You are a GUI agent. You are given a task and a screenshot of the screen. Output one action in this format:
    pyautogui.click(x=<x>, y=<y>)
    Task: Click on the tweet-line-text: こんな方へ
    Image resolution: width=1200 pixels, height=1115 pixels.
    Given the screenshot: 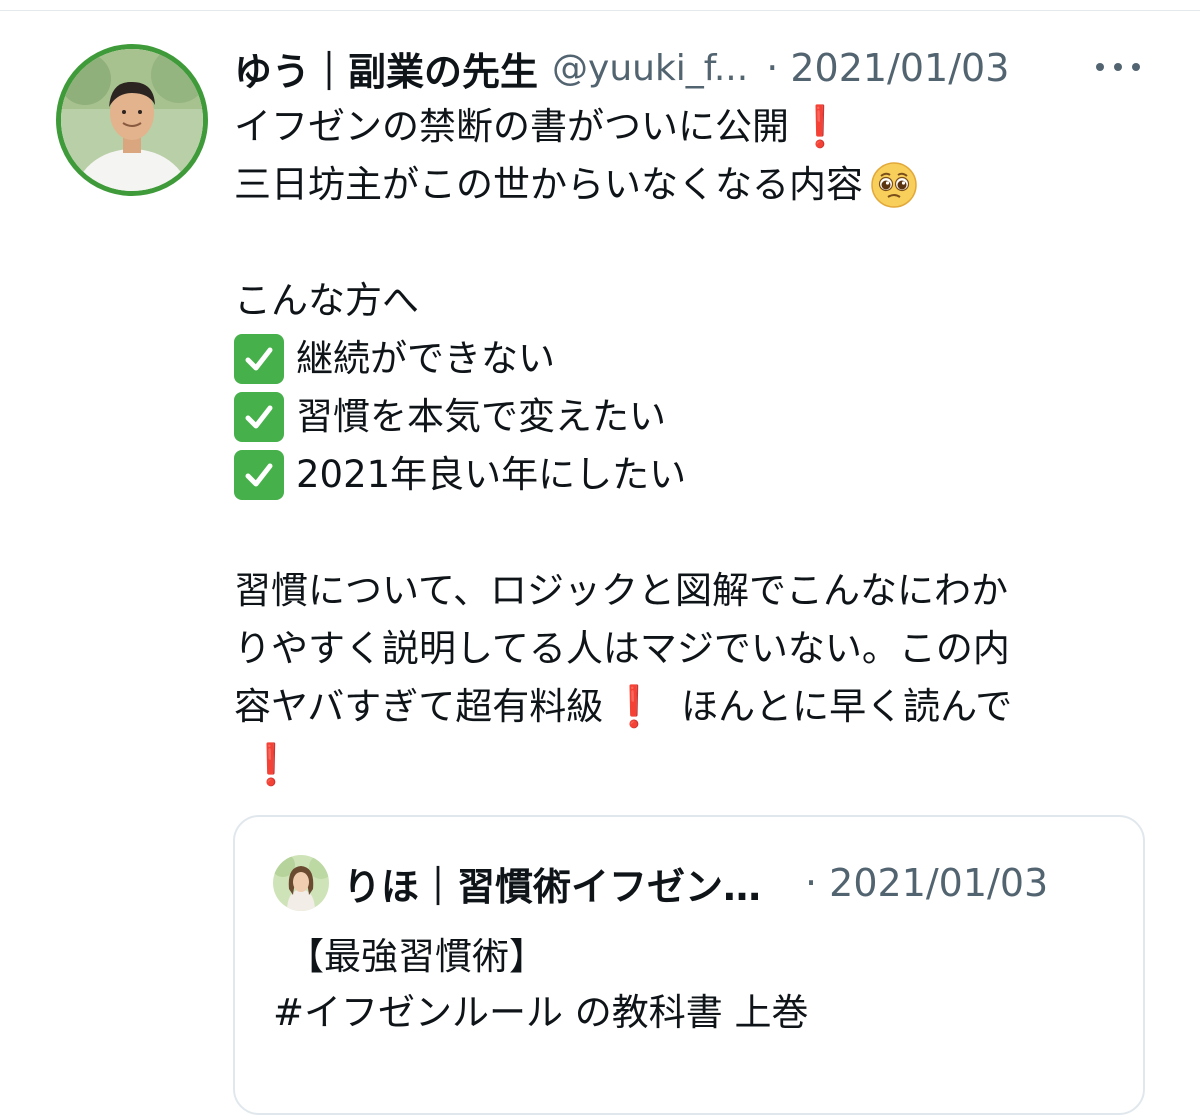 What is the action you would take?
    pyautogui.click(x=326, y=300)
    